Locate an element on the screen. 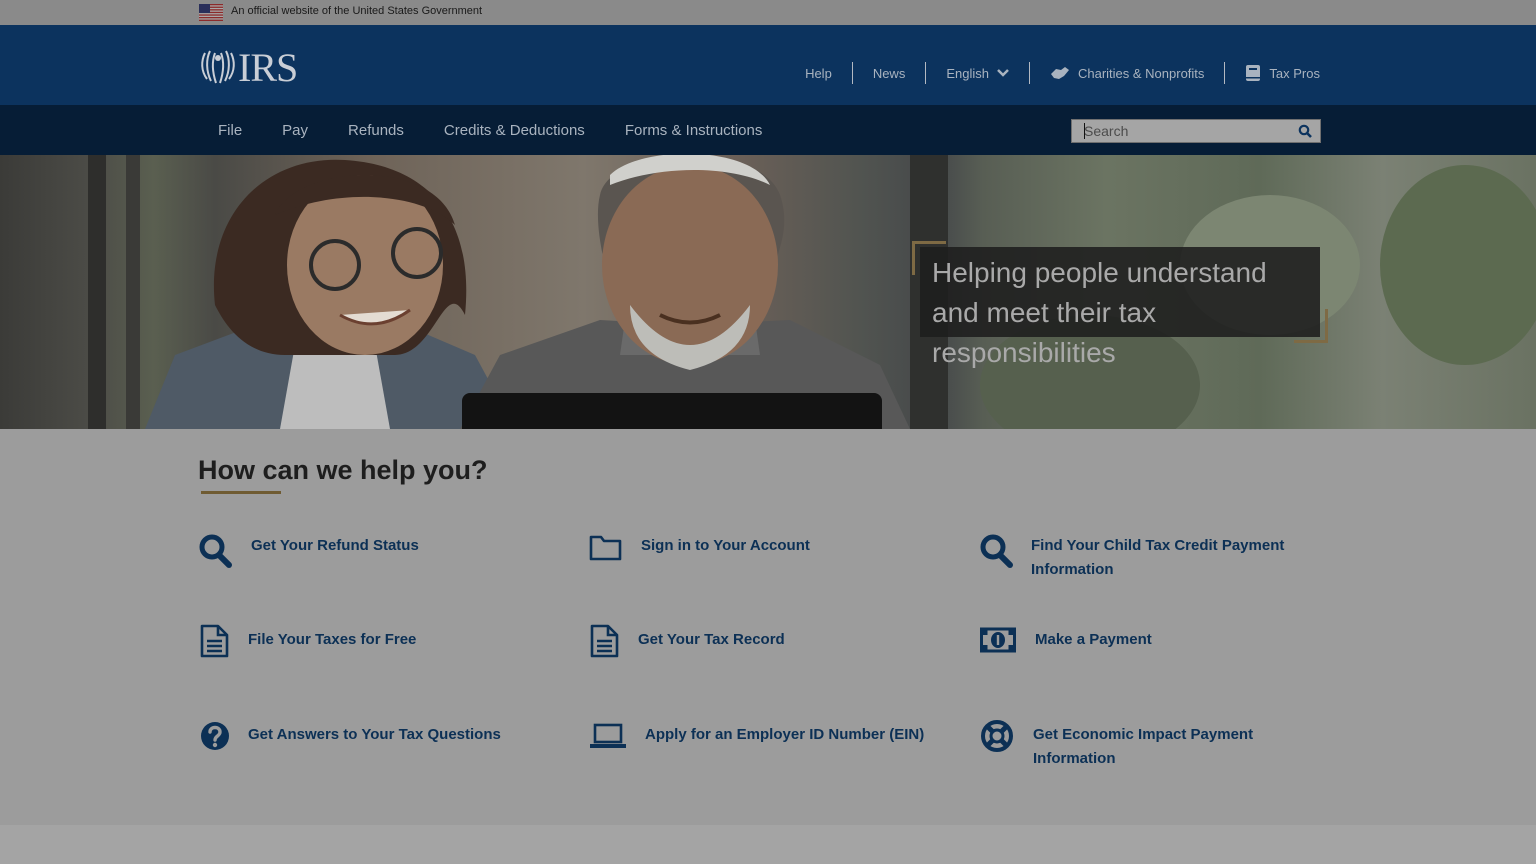 This screenshot has width=1536, height=864. folder-icon is located at coordinates (605, 548).